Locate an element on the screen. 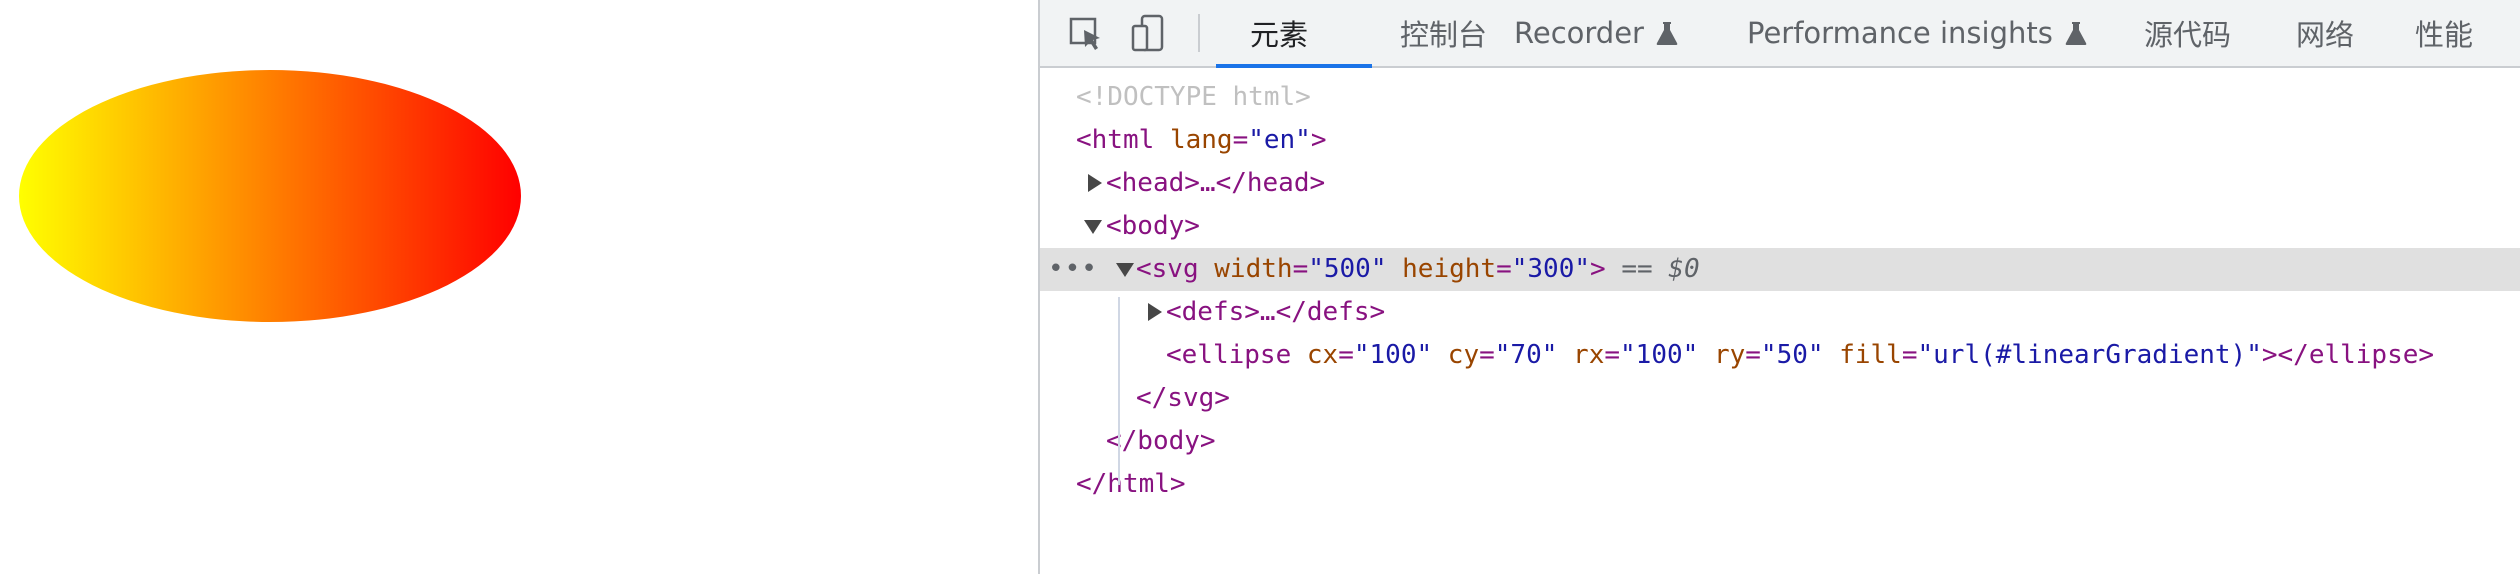 This screenshot has width=2520, height=574. toolbar-separator is located at coordinates (1199, 33).